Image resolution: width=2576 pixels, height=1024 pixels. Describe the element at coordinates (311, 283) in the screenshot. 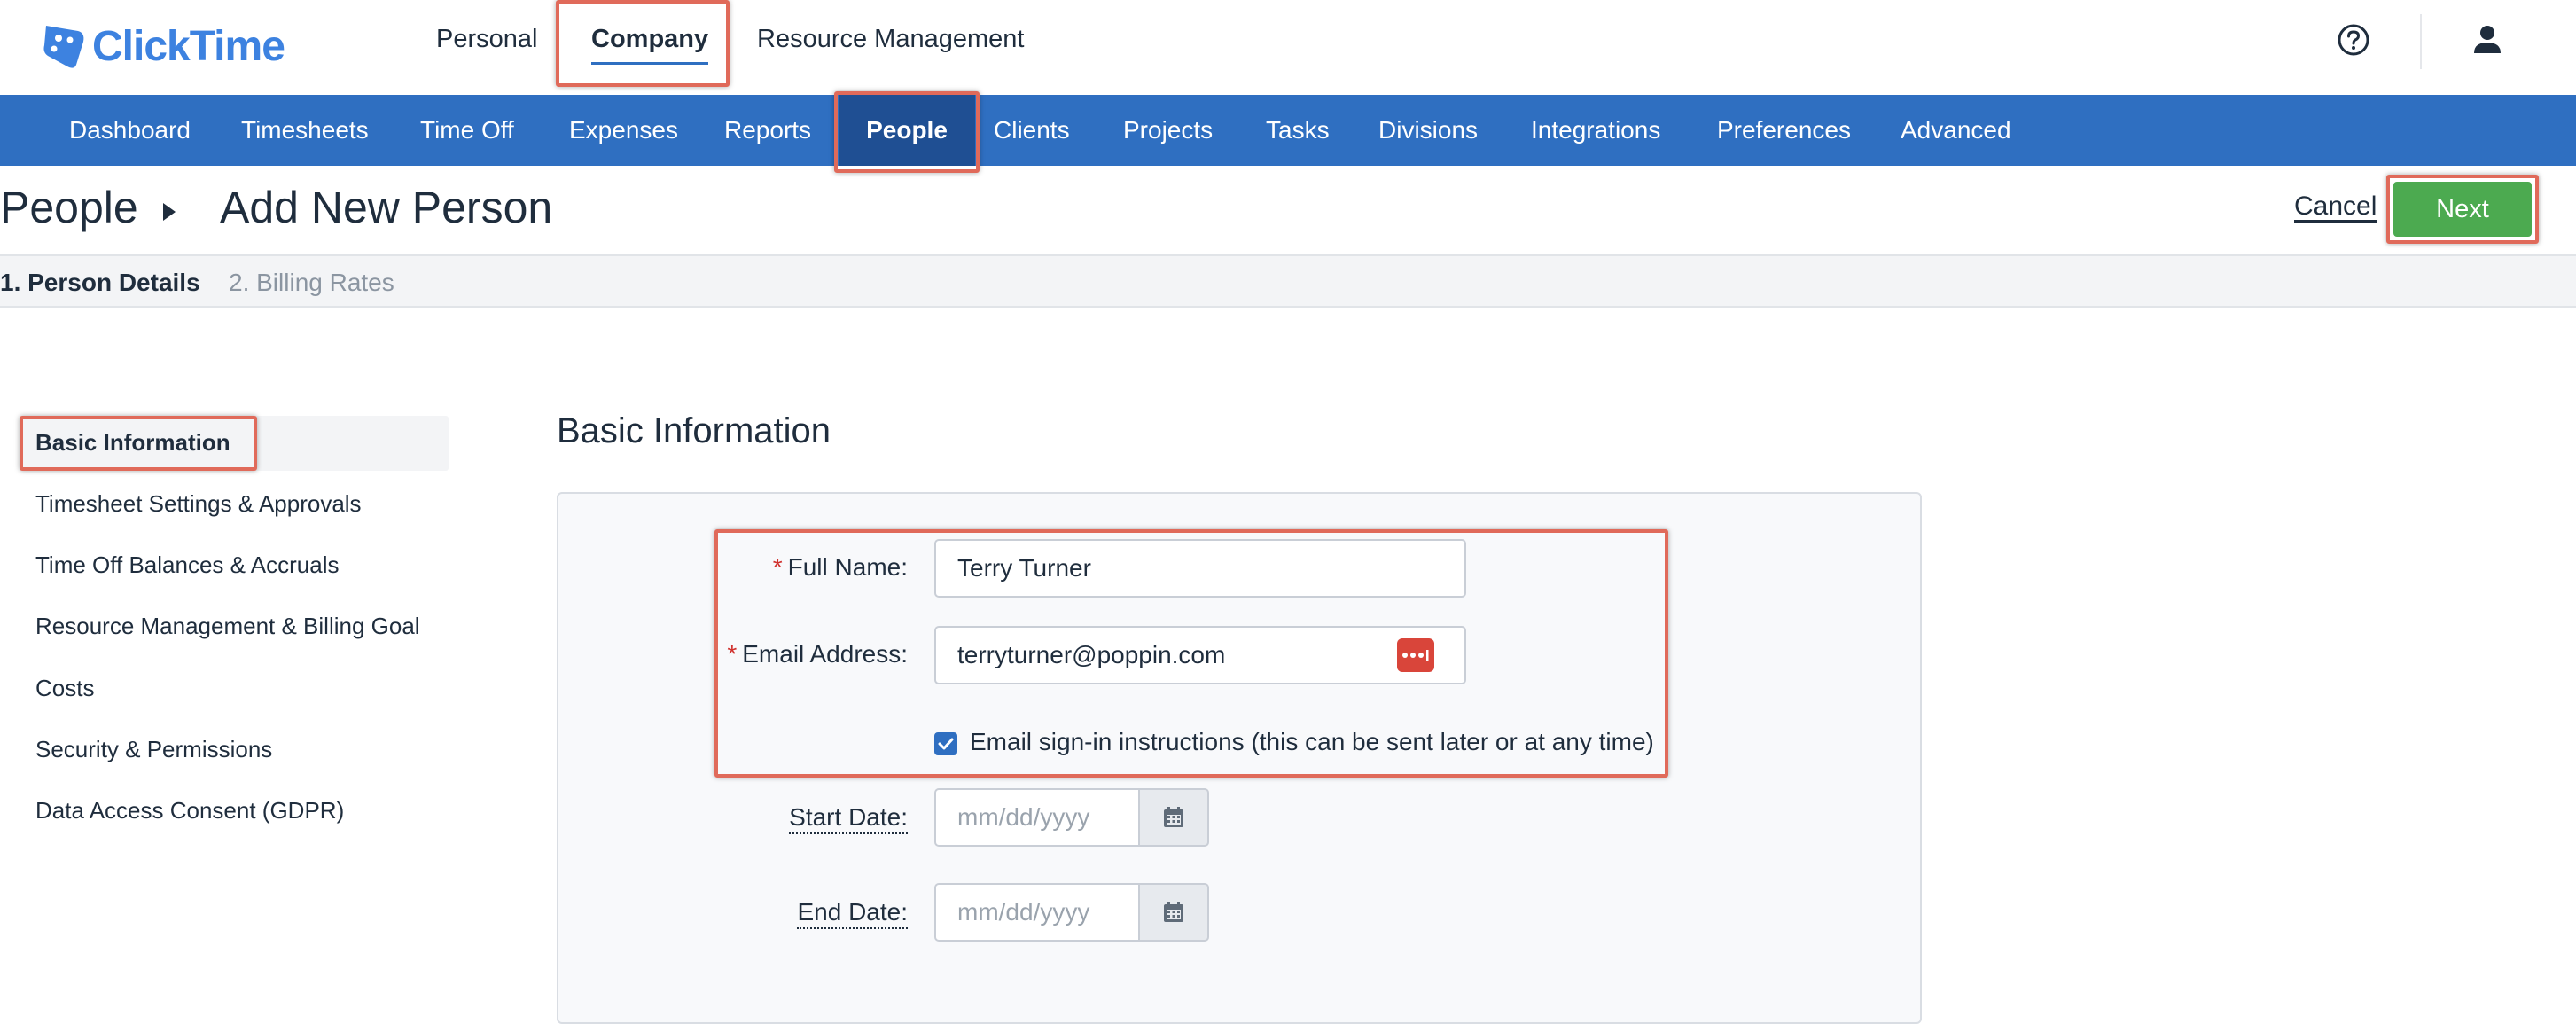

I see `step-billing-rates: 2. Billing Rates` at that location.